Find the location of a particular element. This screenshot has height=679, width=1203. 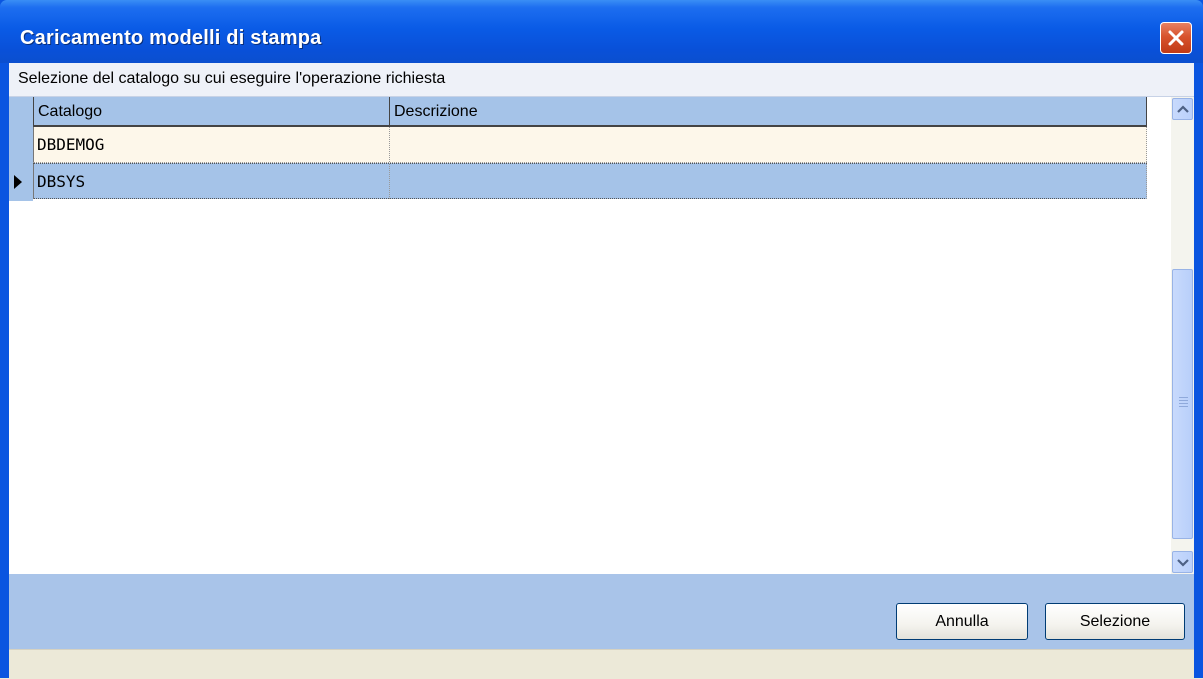

status-bar is located at coordinates (601, 664).